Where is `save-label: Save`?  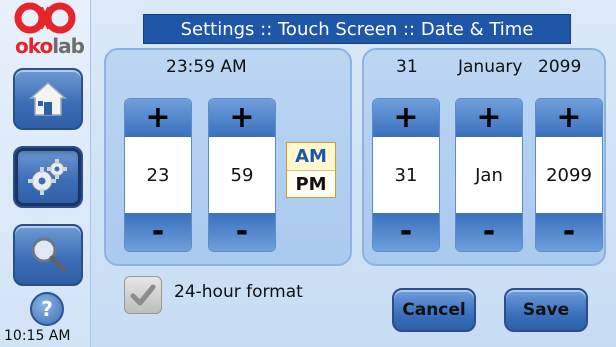 save-label: Save is located at coordinates (546, 310).